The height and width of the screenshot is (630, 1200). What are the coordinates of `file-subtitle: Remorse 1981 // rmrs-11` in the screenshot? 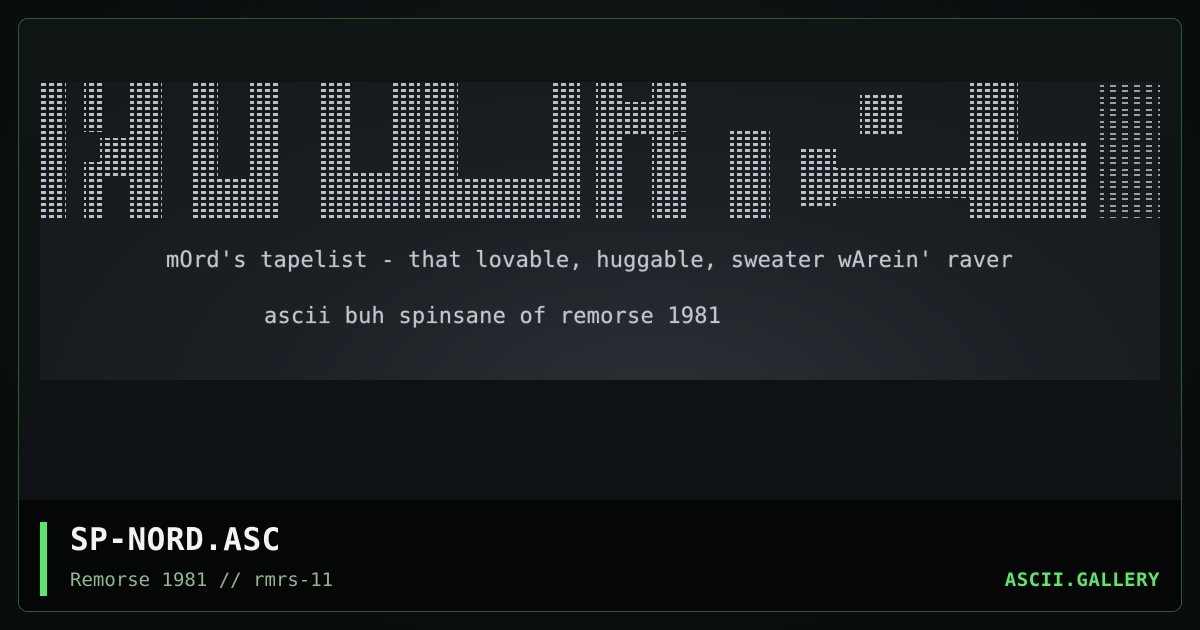 It's located at (202, 580).